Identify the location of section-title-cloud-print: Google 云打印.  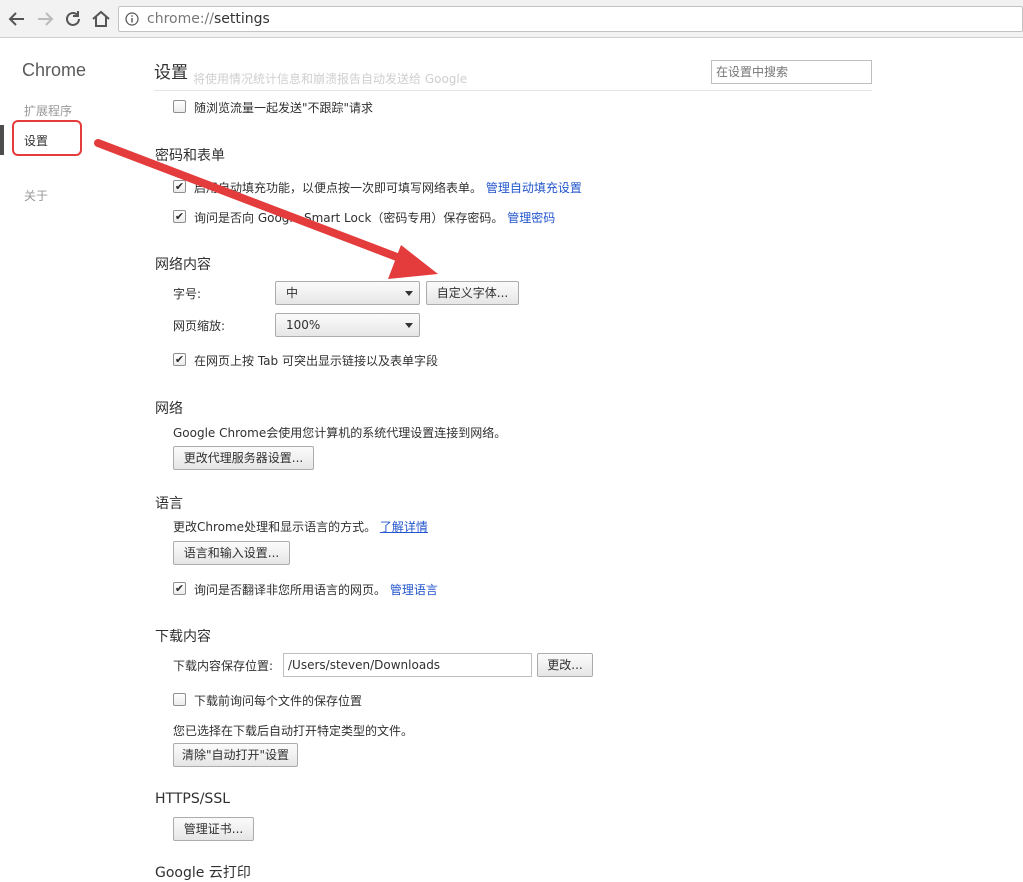
(203, 873).